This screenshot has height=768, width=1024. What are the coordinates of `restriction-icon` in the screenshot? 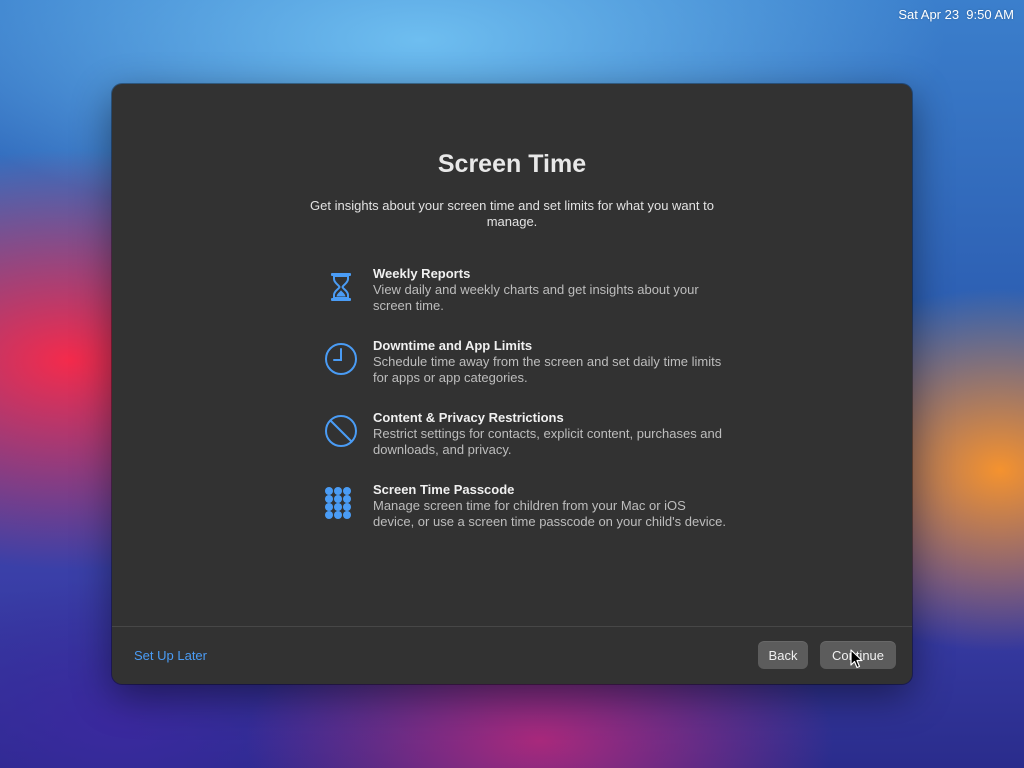 It's located at (341, 431).